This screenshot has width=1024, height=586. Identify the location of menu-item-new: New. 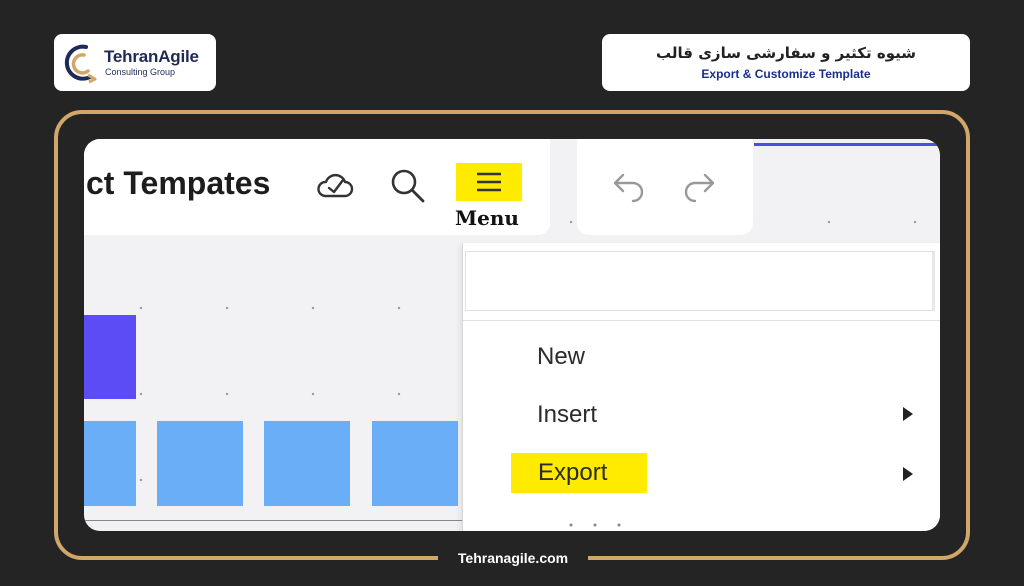
(561, 357).